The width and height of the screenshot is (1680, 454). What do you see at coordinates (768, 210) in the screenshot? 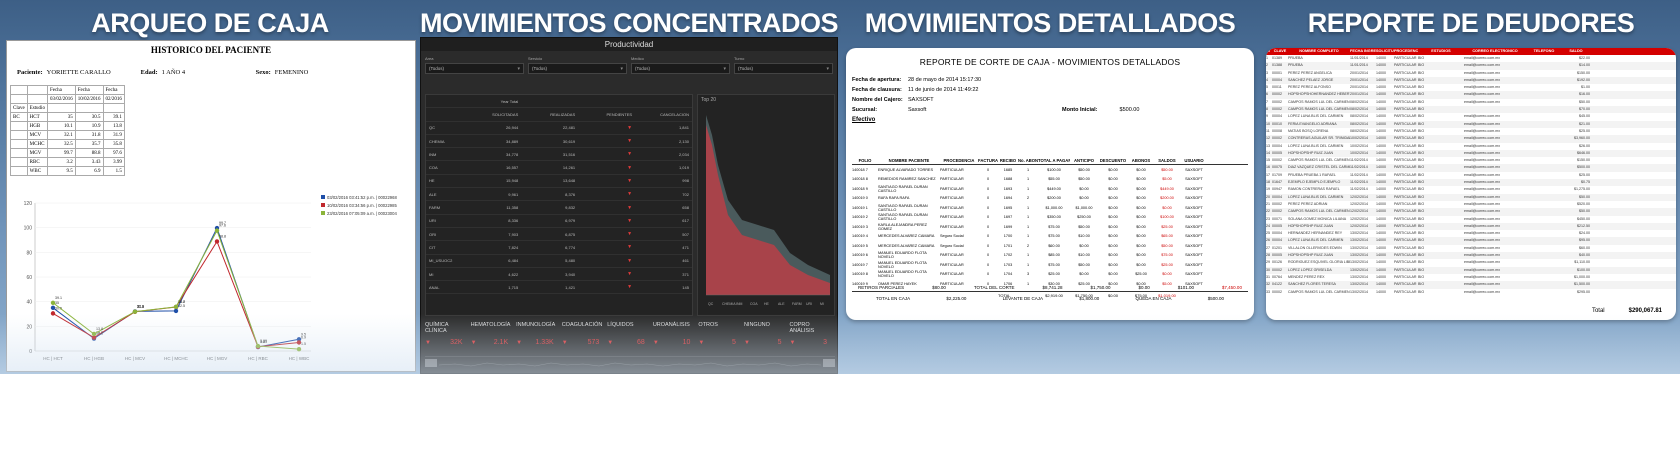
I see `area-chart: QC CHEMIA INM COA HE ALE FARM URI MI` at bounding box center [768, 210].